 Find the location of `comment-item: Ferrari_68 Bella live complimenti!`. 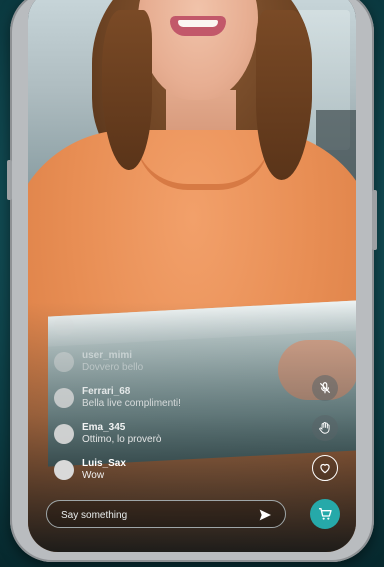

comment-item: Ferrari_68 Bella live complimenti! is located at coordinates (164, 398).